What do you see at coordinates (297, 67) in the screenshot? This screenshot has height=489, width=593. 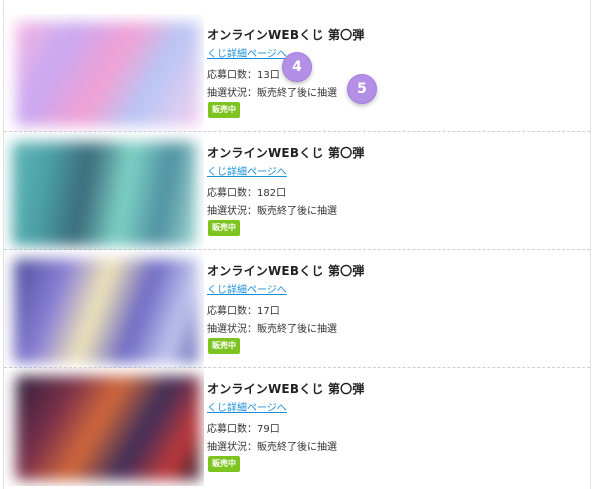 I see `step-marker-4: 4` at bounding box center [297, 67].